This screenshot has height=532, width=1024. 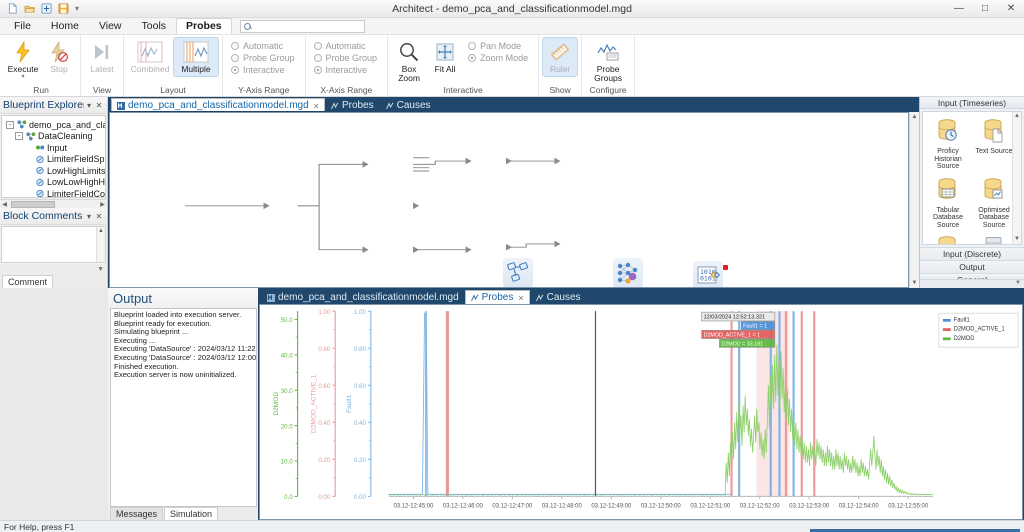 I want to click on maximize-button: □, so click(x=985, y=9).